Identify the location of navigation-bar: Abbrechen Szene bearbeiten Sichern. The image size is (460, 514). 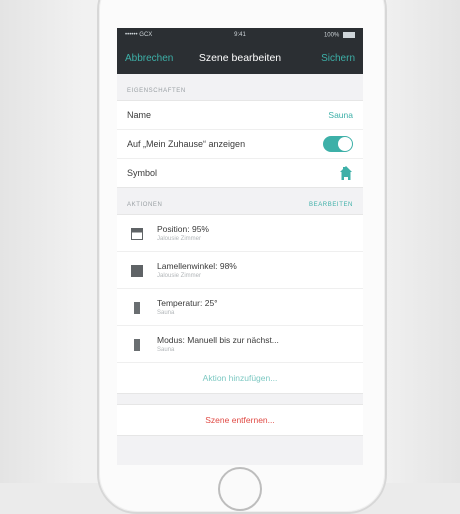
(240, 58).